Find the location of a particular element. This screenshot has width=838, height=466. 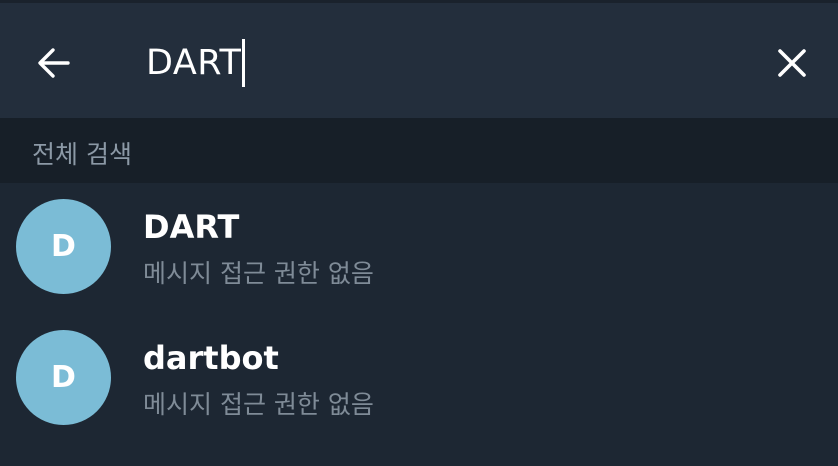

section-header: 전체 검색 is located at coordinates (419, 150).